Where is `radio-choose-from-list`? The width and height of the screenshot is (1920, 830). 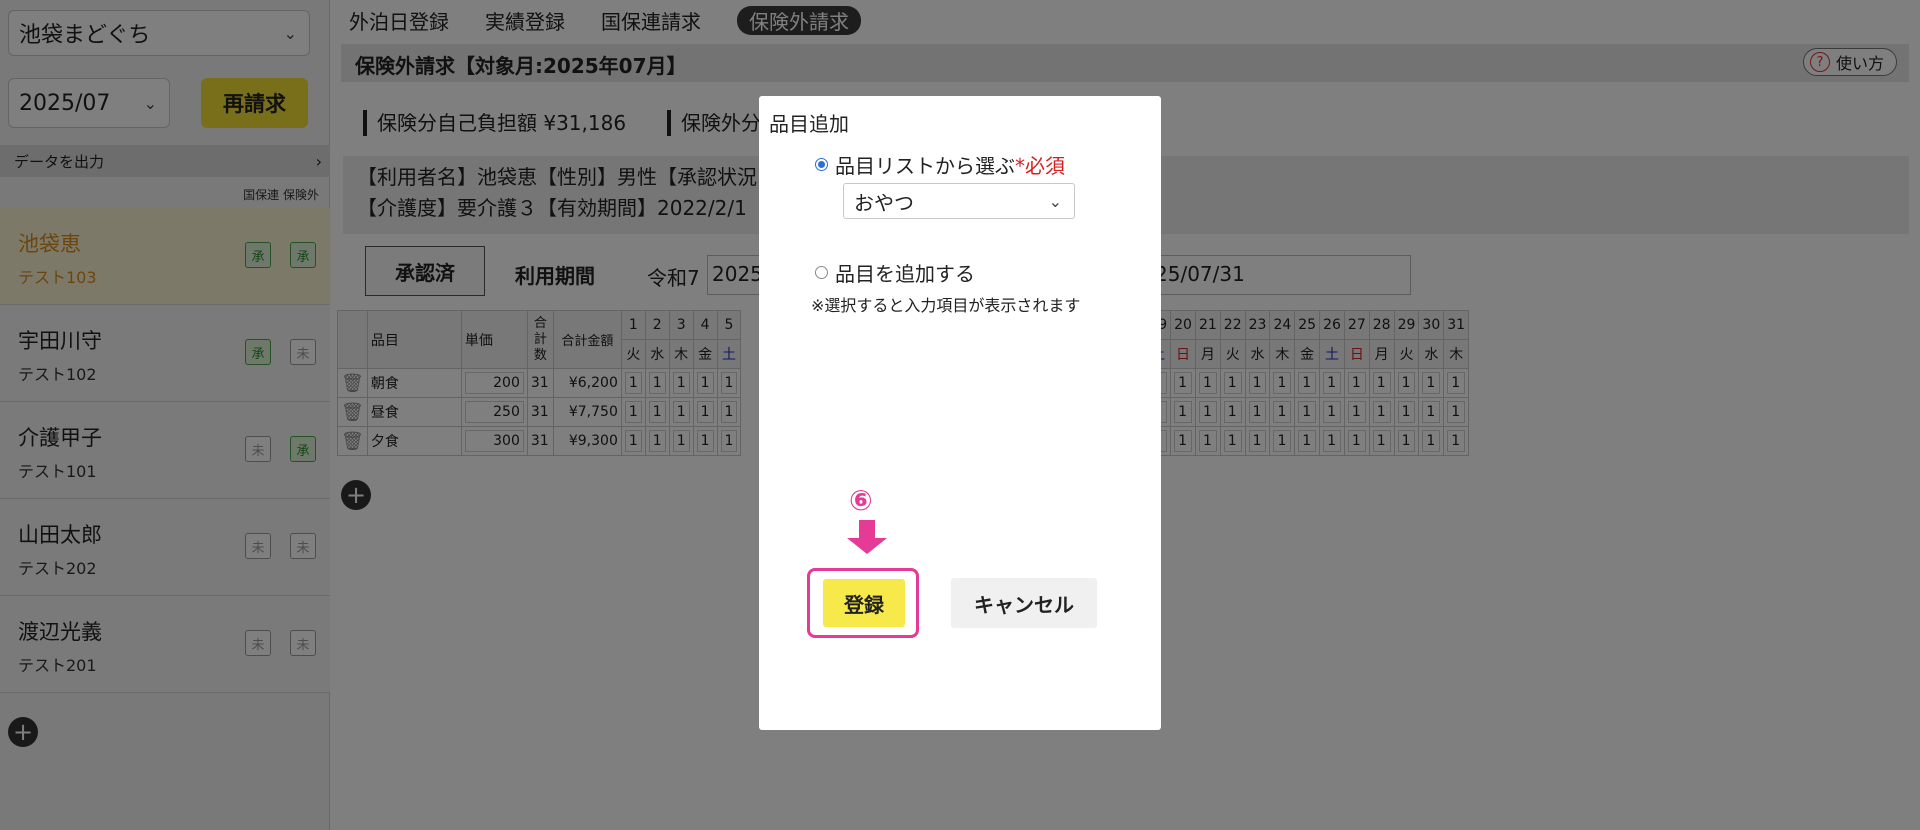
radio-choose-from-list is located at coordinates (821, 164).